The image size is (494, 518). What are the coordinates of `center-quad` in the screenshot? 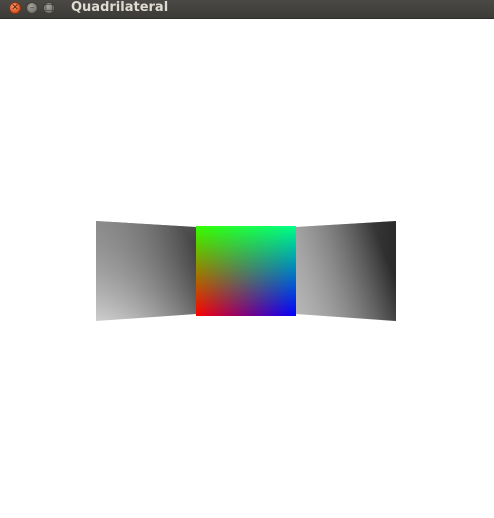 It's located at (246, 271).